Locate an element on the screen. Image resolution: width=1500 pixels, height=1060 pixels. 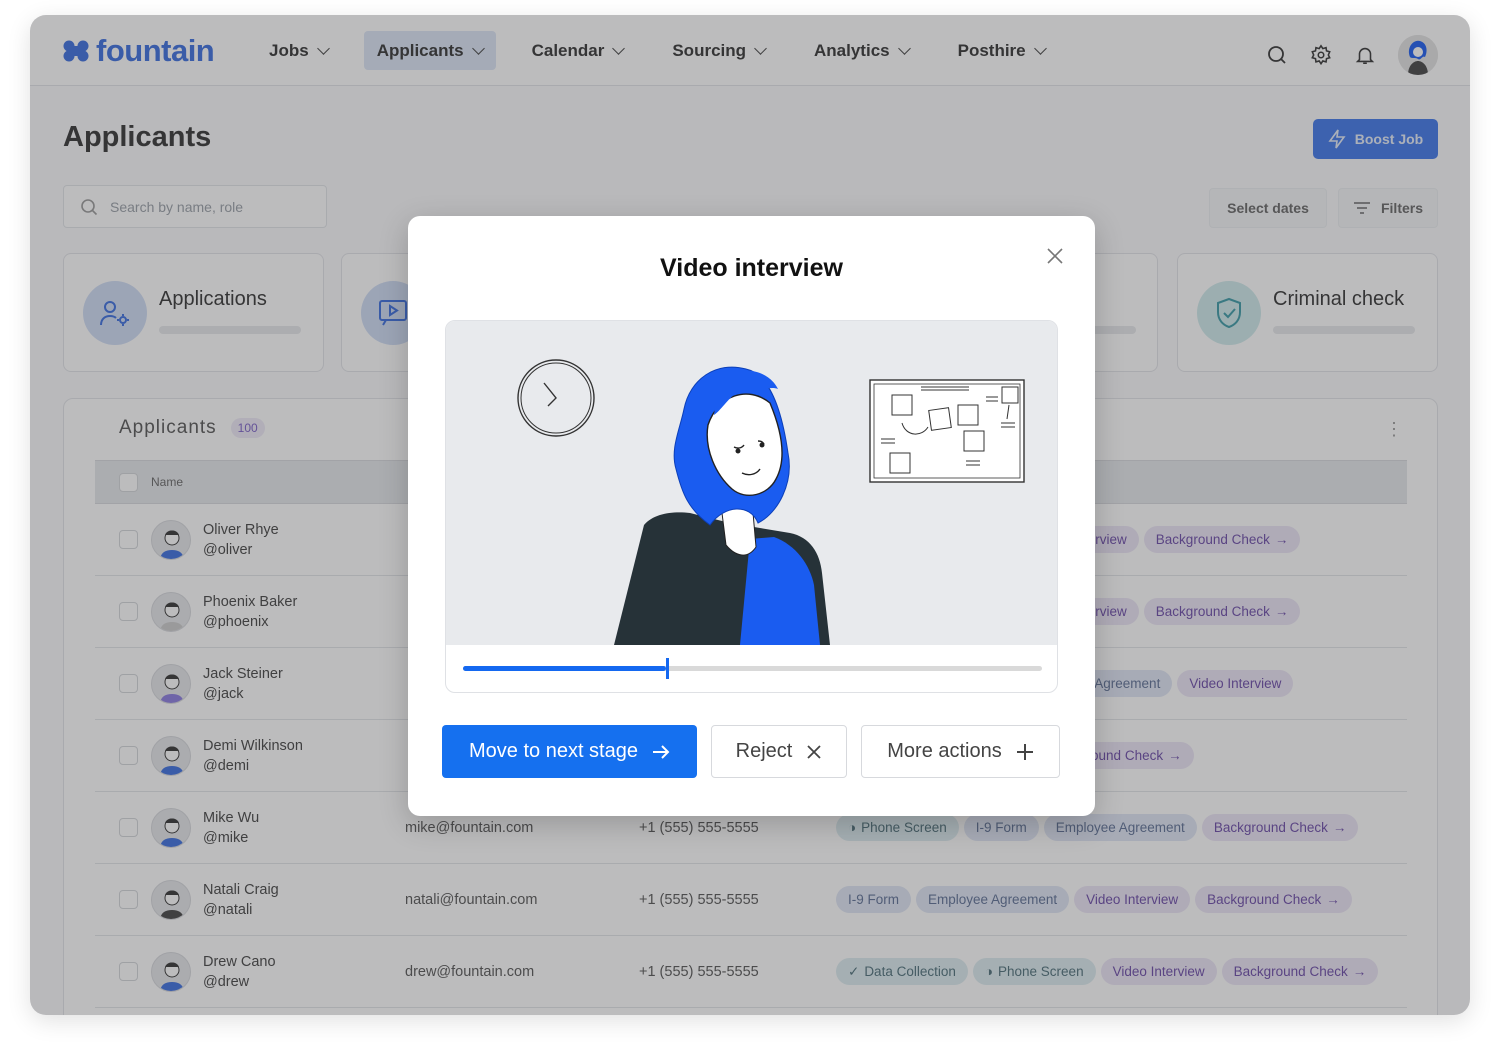
pinboard-icon is located at coordinates (947, 431).